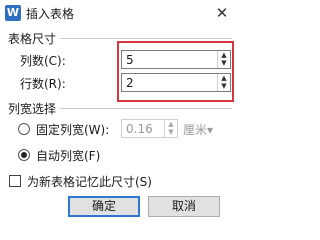 Image resolution: width=320 pixels, height=240 pixels. Describe the element at coordinates (139, 129) in the screenshot. I see `fixed-width-value: 0.16` at that location.